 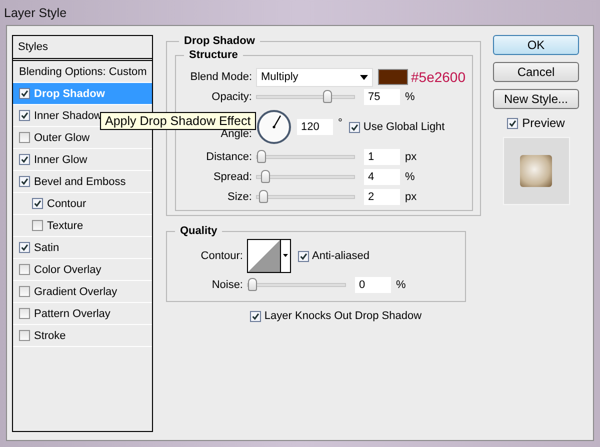 What do you see at coordinates (239, 197) in the screenshot?
I see `field-label: Size:` at bounding box center [239, 197].